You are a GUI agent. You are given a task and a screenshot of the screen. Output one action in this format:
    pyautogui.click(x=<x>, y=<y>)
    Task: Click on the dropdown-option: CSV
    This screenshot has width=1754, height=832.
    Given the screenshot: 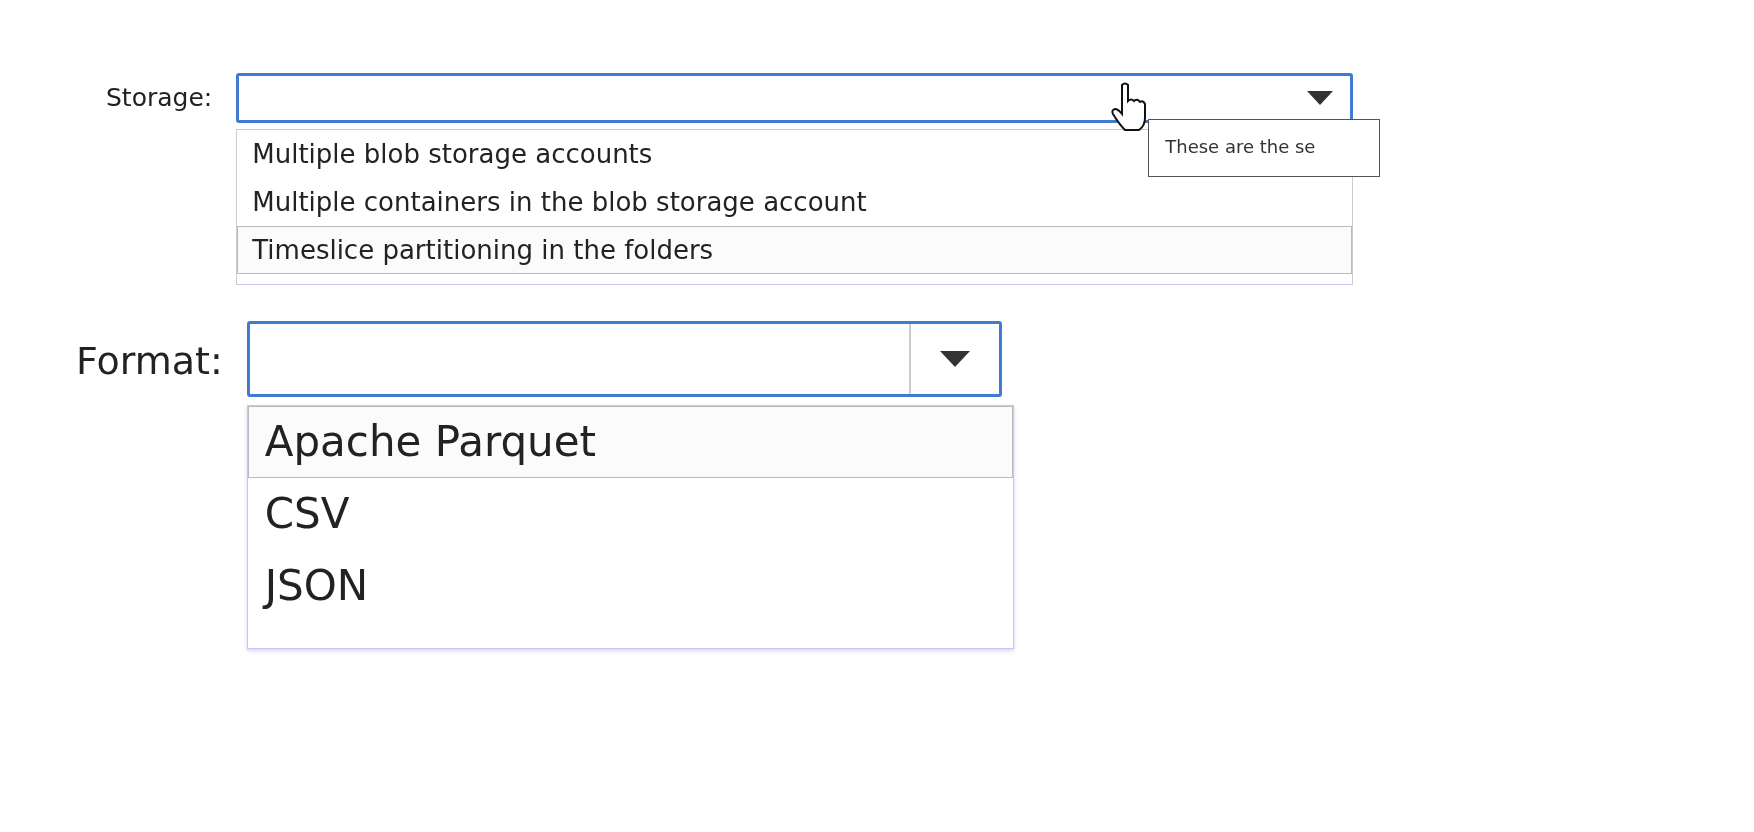 What is the action you would take?
    pyautogui.click(x=630, y=514)
    